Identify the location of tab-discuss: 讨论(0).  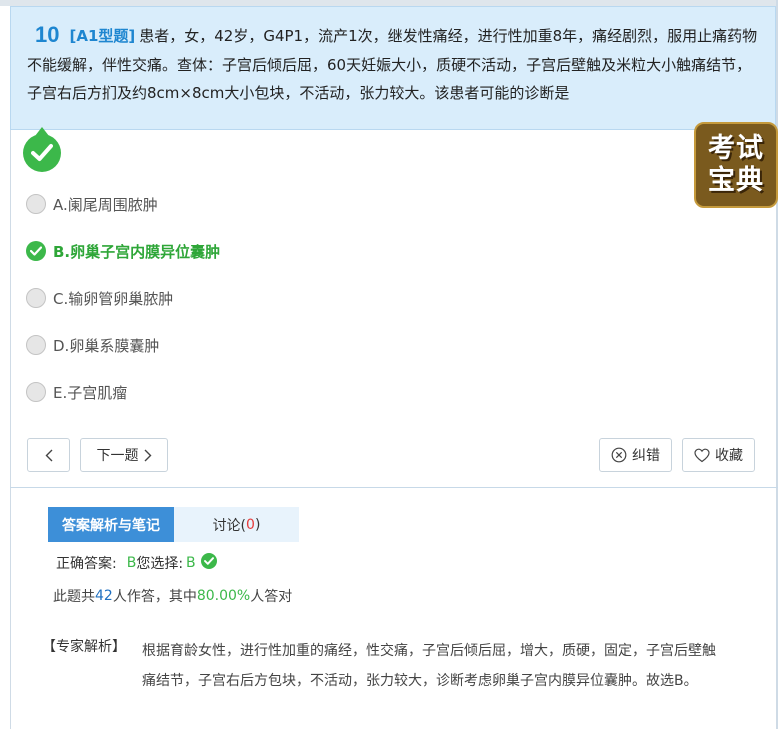
(236, 524).